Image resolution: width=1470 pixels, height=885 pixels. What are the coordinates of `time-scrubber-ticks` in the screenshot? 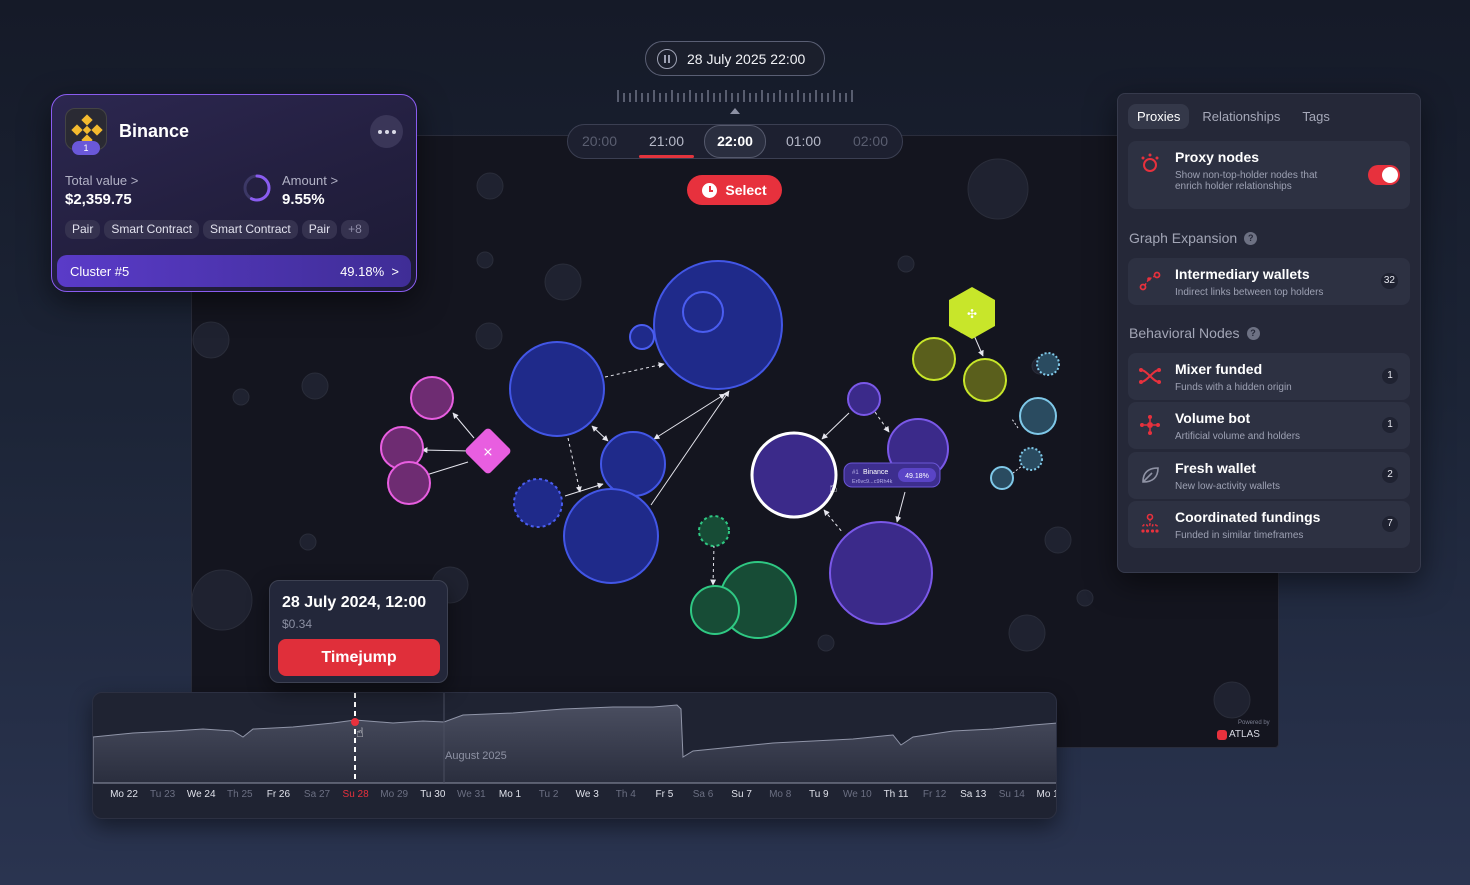 It's located at (735, 96).